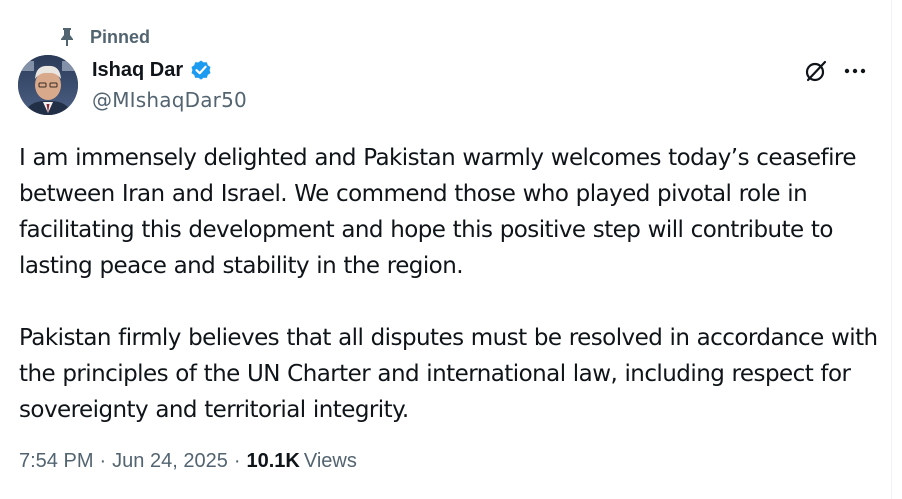  What do you see at coordinates (330, 461) in the screenshot?
I see `views-label: Views` at bounding box center [330, 461].